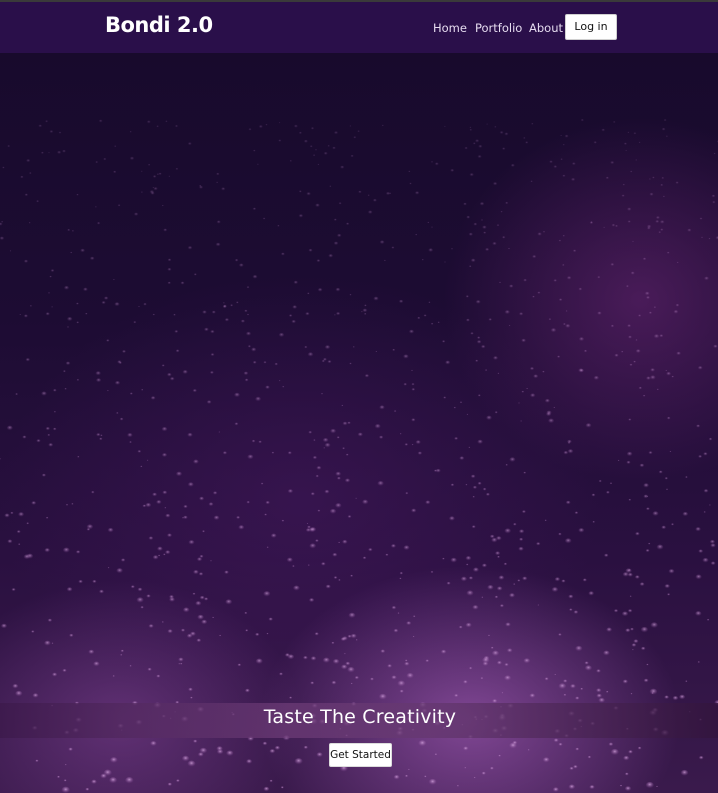 Image resolution: width=718 pixels, height=793 pixels. I want to click on brand-logo: Bondi 2.0, so click(159, 25).